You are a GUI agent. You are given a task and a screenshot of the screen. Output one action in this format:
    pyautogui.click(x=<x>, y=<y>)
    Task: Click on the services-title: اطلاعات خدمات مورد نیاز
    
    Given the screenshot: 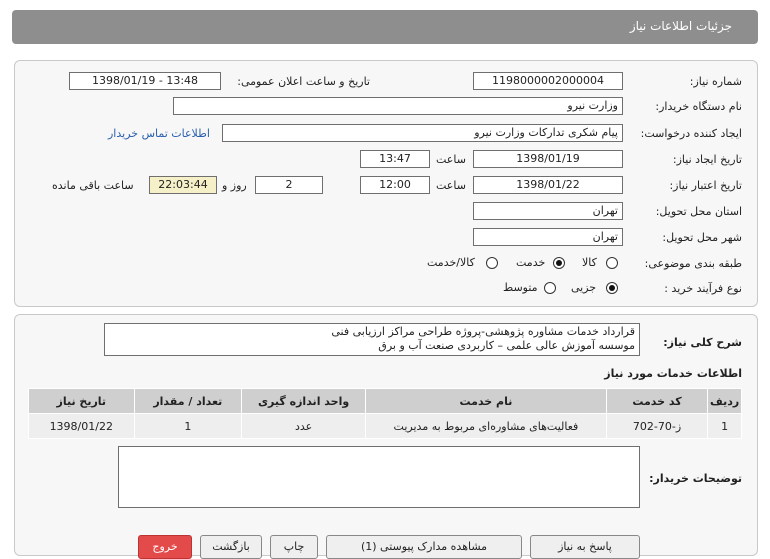 What is the action you would take?
    pyautogui.click(x=673, y=373)
    